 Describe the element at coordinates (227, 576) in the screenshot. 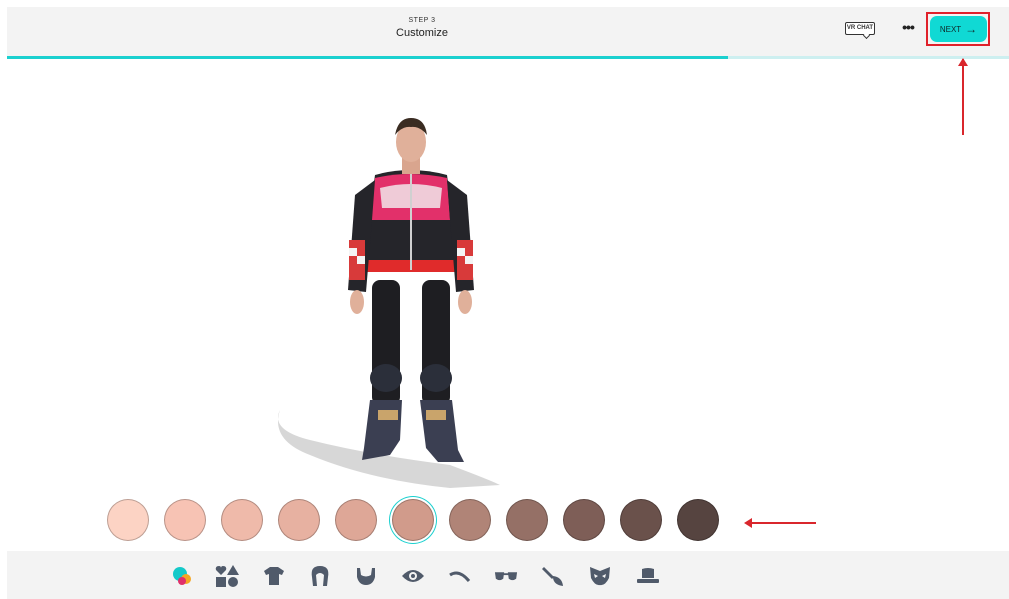

I see `body-shape-icon` at that location.